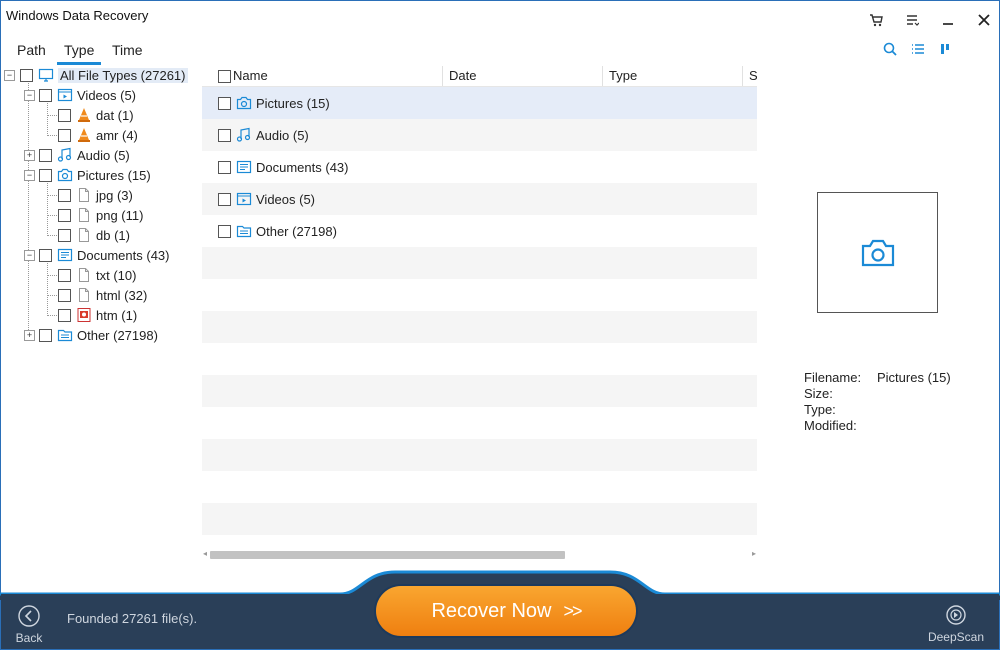  Describe the element at coordinates (113, 235) in the screenshot. I see `tree-item-label: db (1)` at that location.